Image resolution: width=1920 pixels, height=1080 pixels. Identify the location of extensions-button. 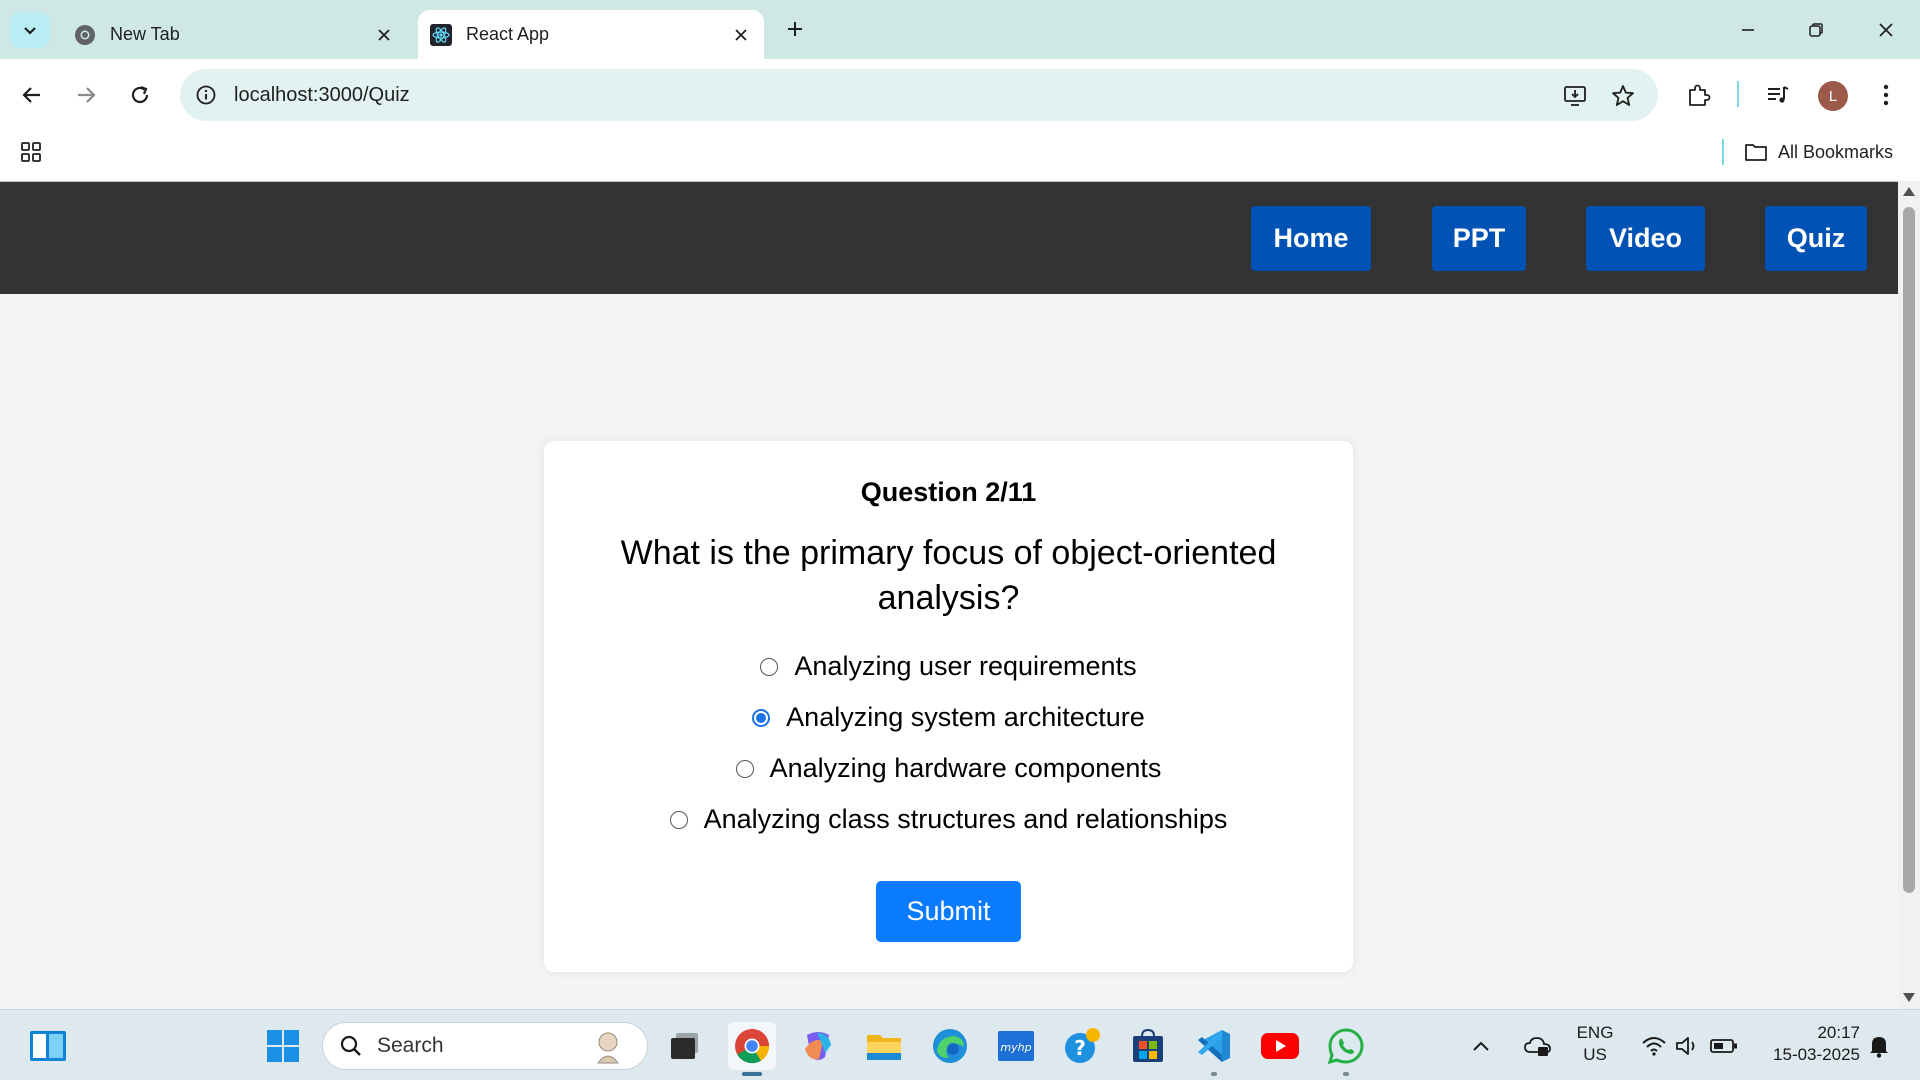
(1698, 95).